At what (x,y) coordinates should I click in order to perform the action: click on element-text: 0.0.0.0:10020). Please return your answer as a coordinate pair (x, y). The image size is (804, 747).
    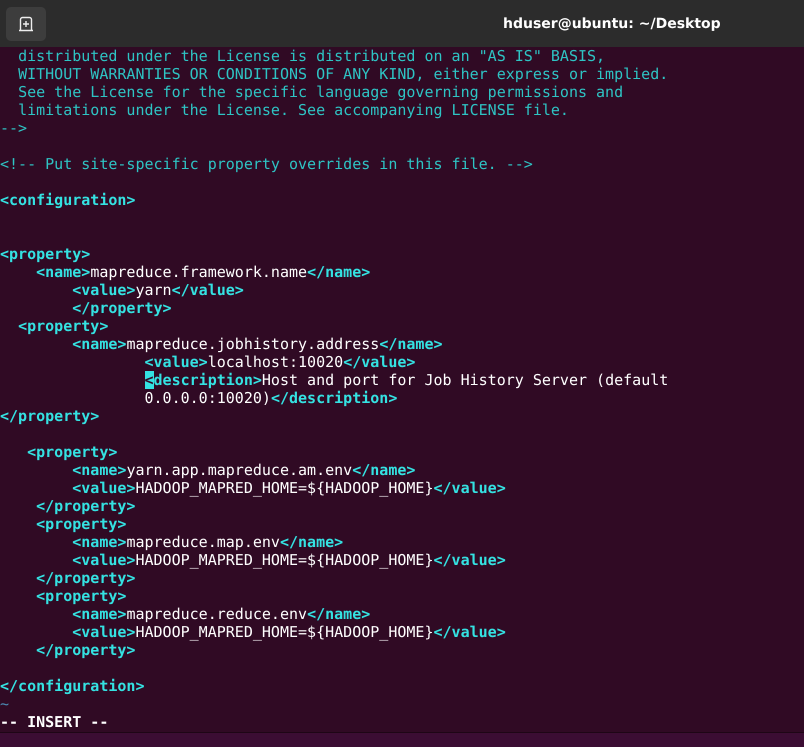
    Looking at the image, I should click on (207, 398).